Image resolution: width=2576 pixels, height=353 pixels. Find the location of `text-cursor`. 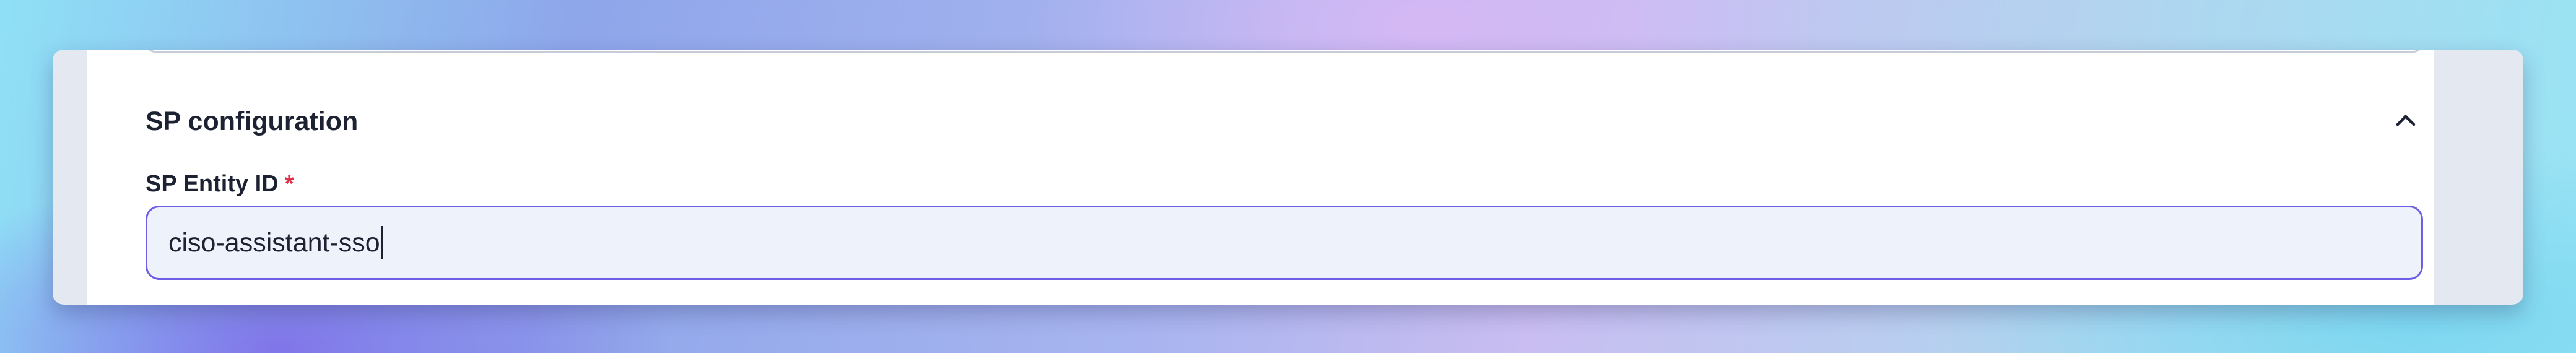

text-cursor is located at coordinates (381, 243).